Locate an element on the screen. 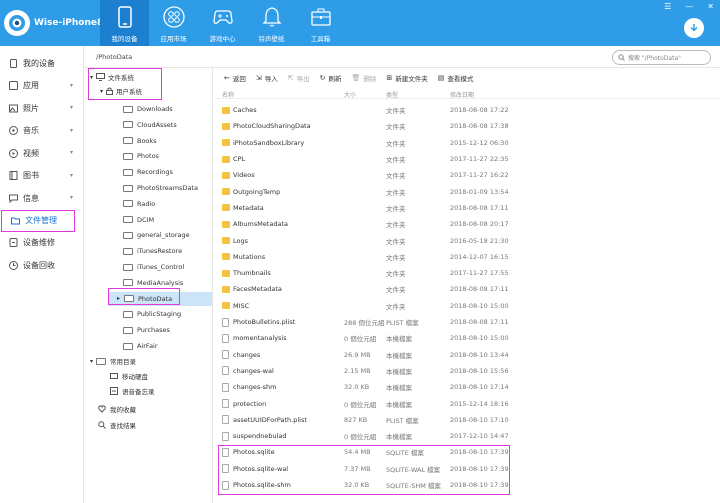 This screenshot has width=720, height=503. search-input: 搜索 "/PhotoData" is located at coordinates (661, 57).